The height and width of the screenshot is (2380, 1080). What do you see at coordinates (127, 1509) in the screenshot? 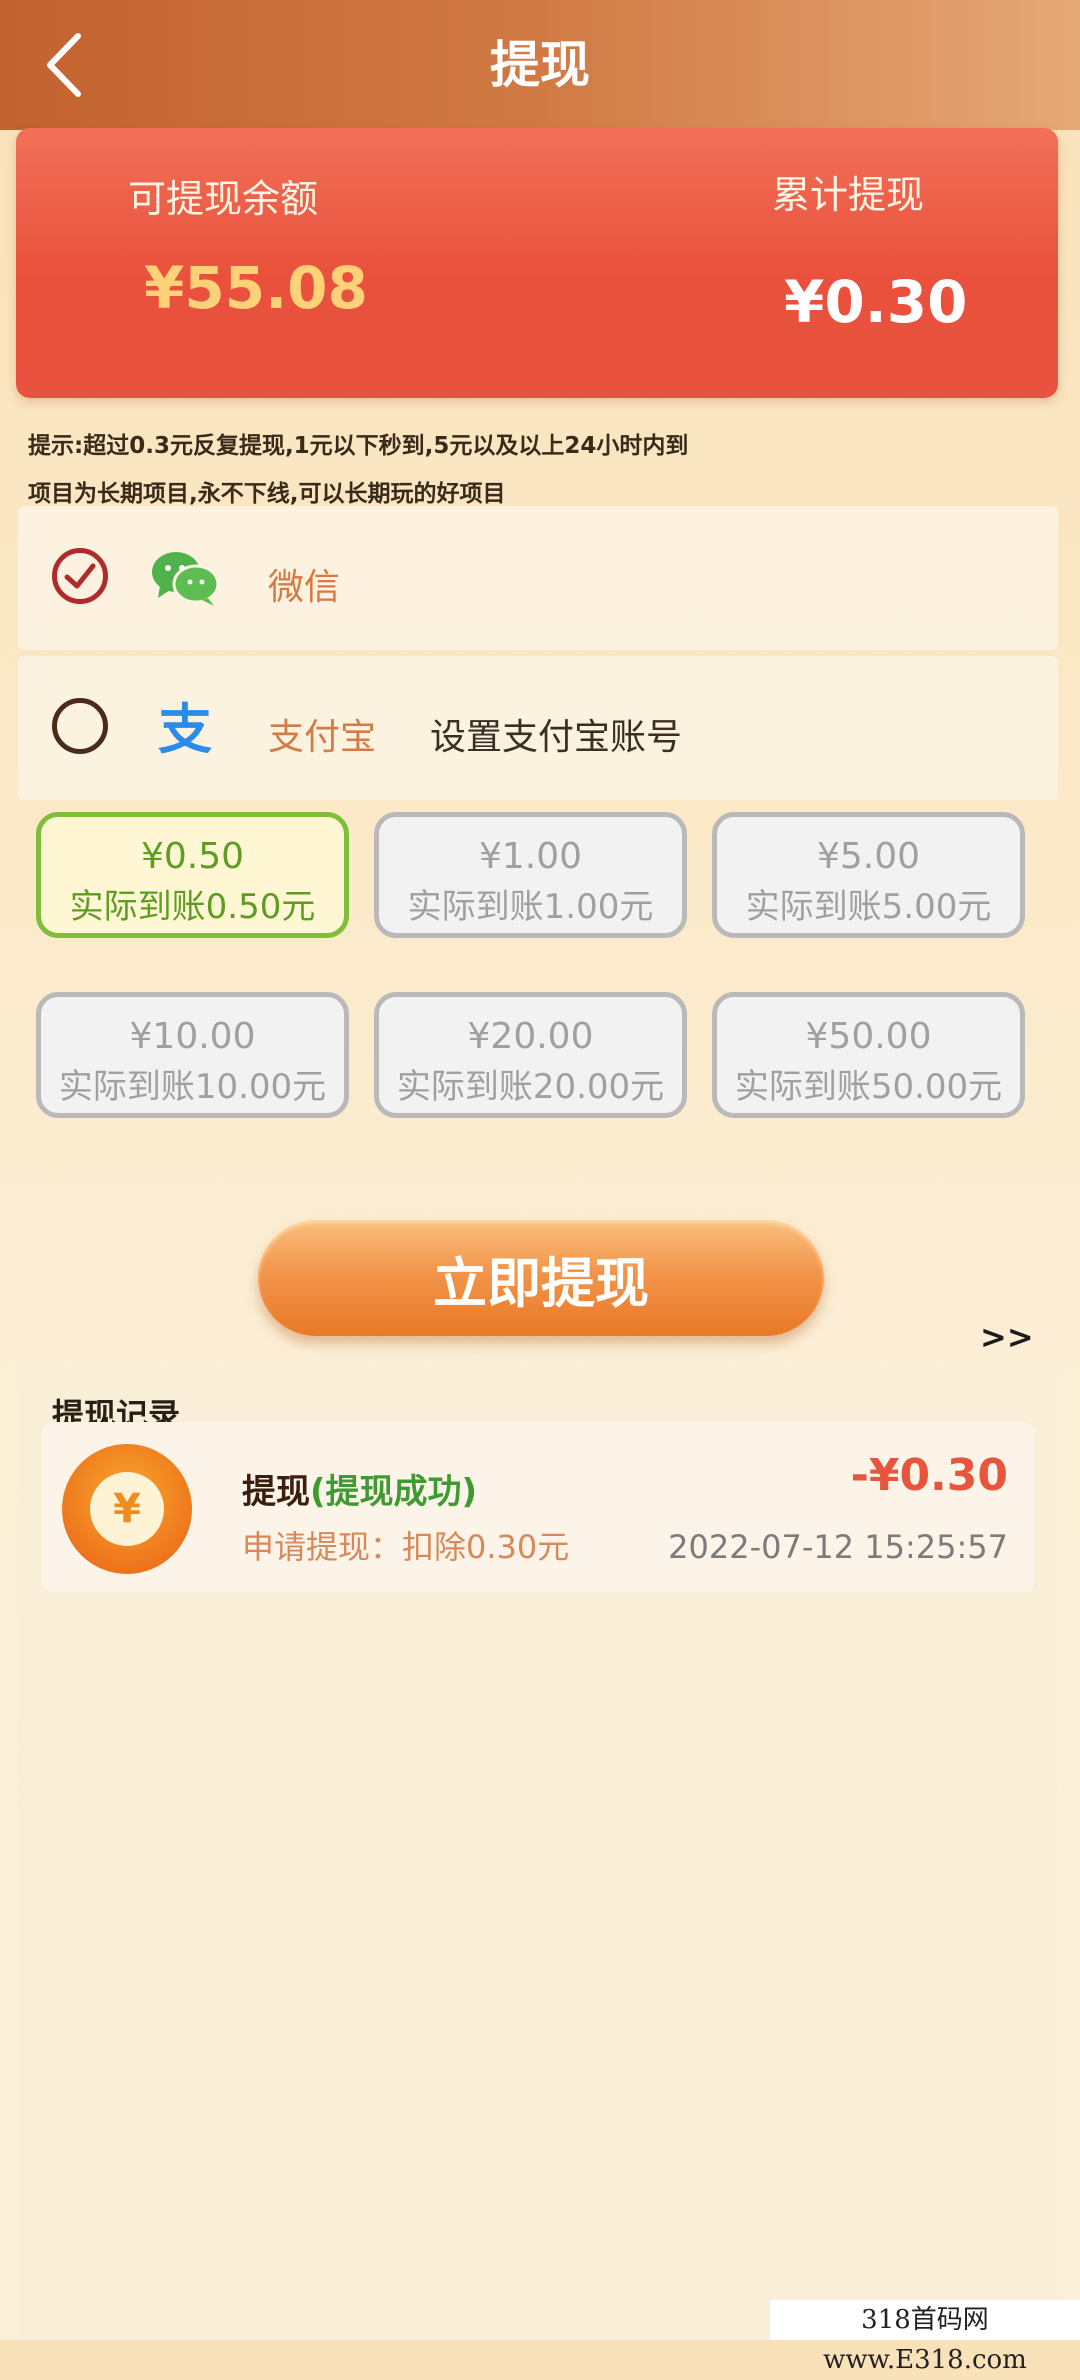
I see `coin-yen-icon: ¥` at bounding box center [127, 1509].